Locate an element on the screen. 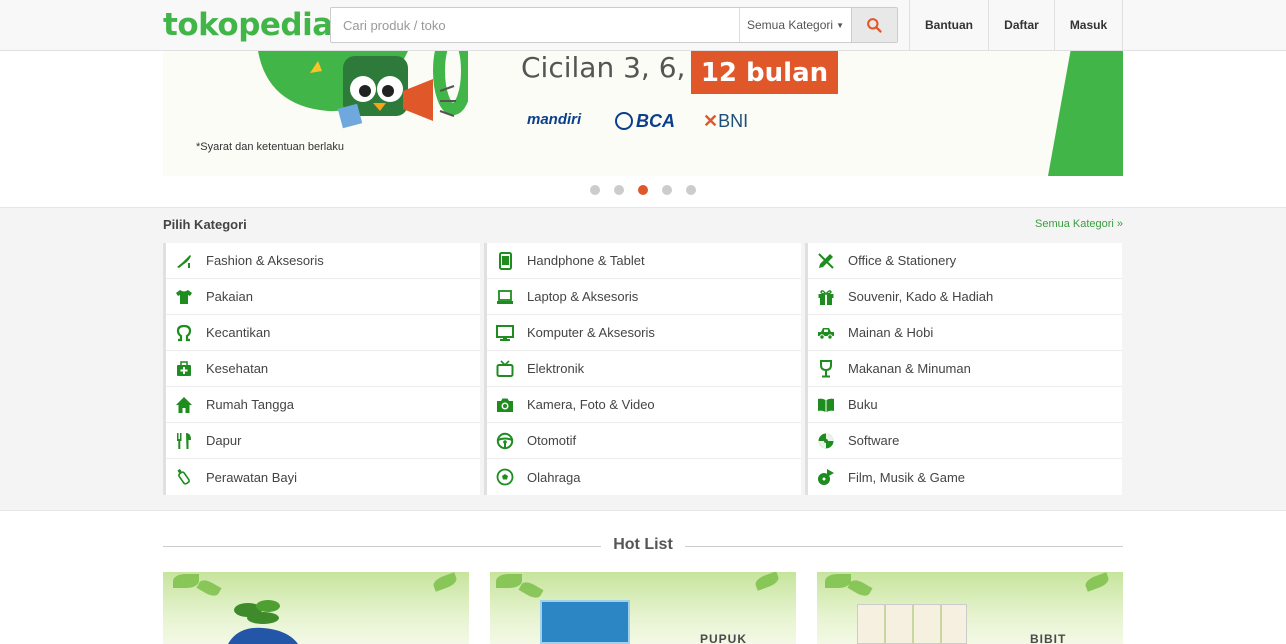  heel-icon is located at coordinates (184, 261).